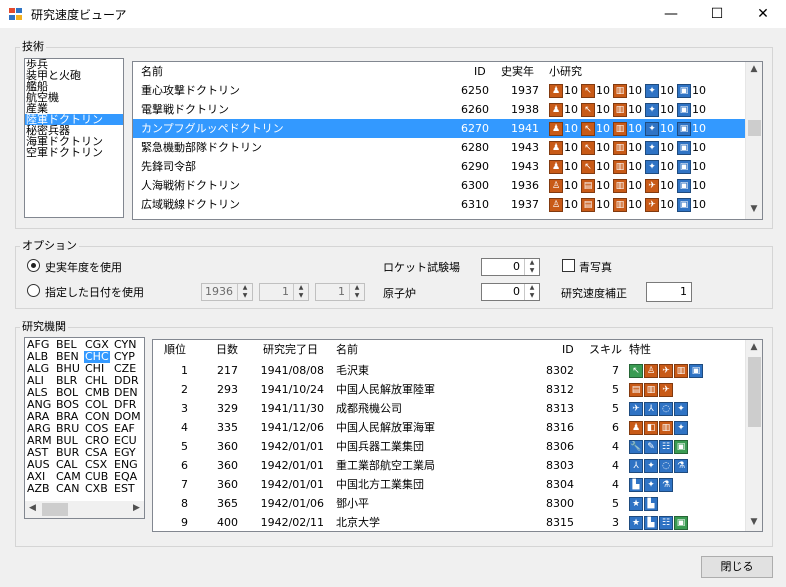  What do you see at coordinates (449, 389) in the screenshot?
I see `institute-row: 2 293 1941/10/24 中国人民解放軍陸軍 8312 5 ▤ ▥ ✈` at bounding box center [449, 389].